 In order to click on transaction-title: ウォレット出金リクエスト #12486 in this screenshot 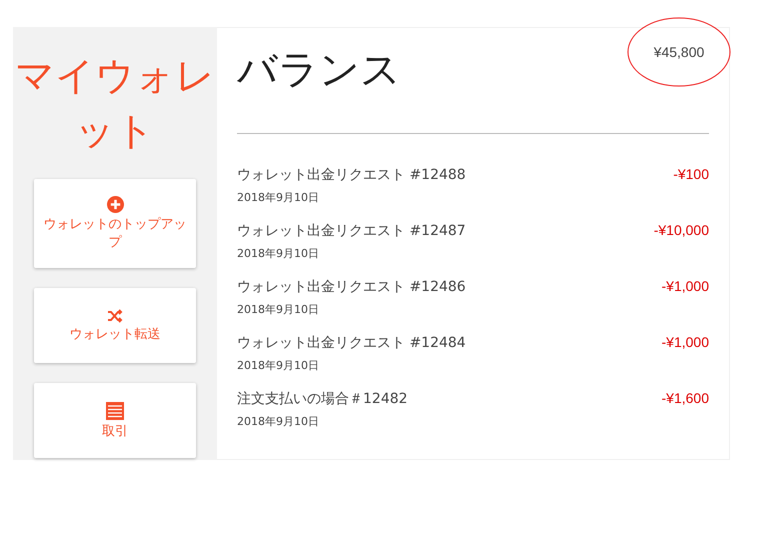, I will do `click(351, 287)`.